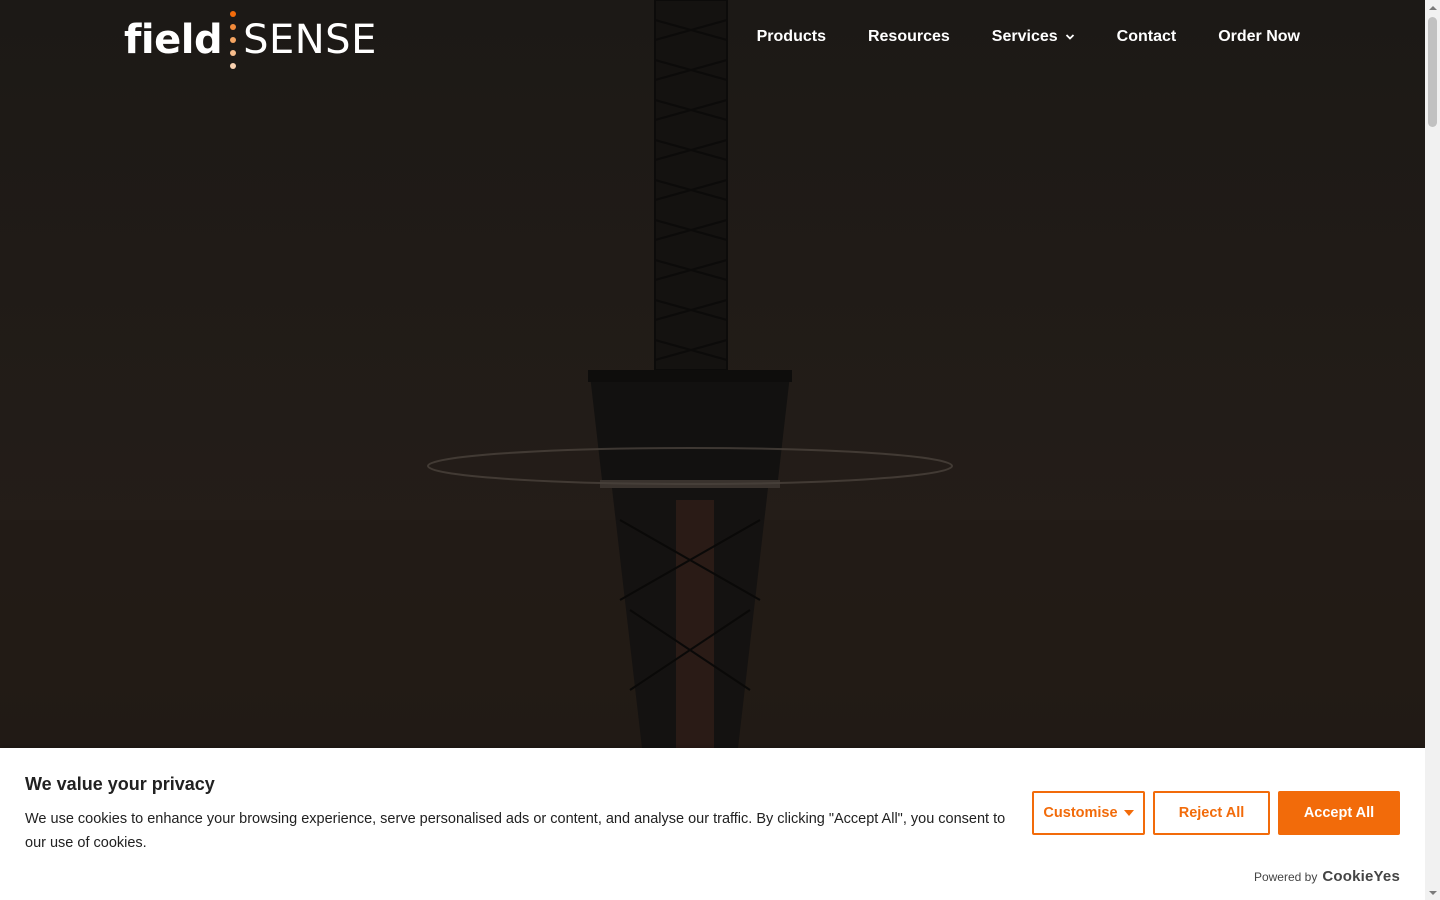 The width and height of the screenshot is (1440, 900). Describe the element at coordinates (1259, 37) in the screenshot. I see `nav-order-now: Order Now` at that location.